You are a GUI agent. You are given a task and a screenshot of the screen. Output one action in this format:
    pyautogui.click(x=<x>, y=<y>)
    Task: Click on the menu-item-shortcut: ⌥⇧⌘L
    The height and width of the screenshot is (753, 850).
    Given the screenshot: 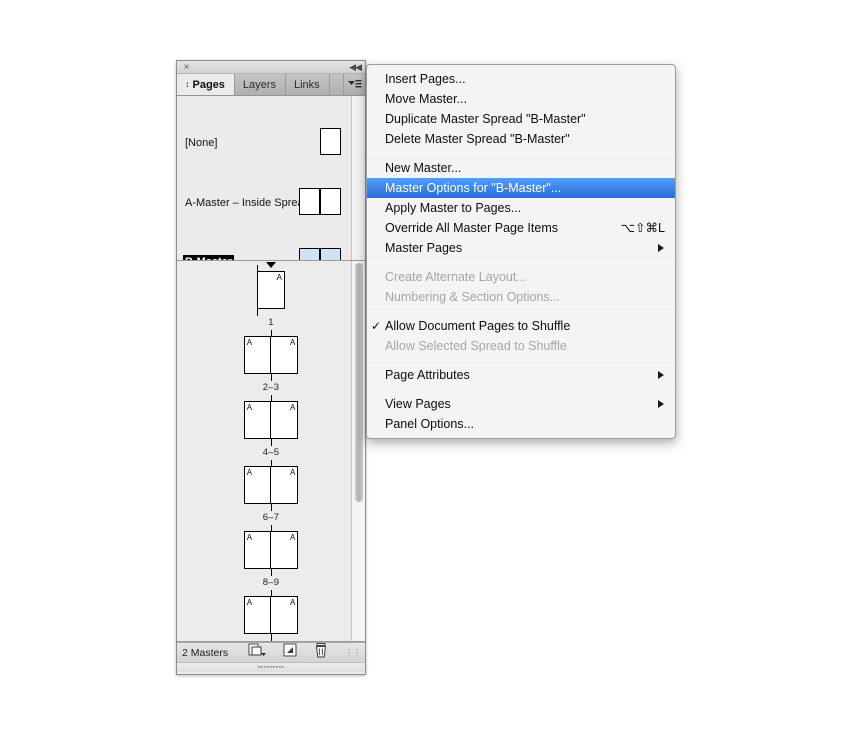 What is the action you would take?
    pyautogui.click(x=642, y=228)
    